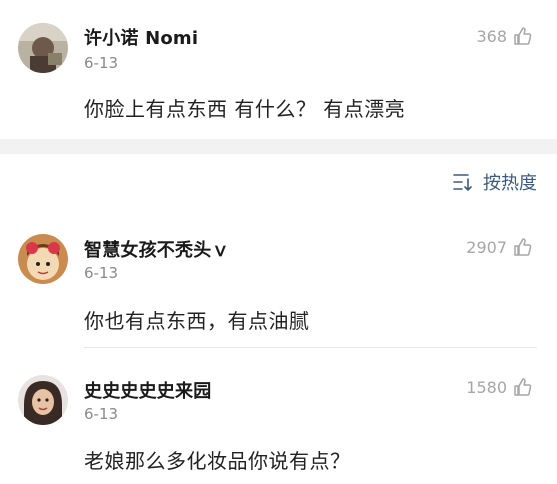 The width and height of the screenshot is (557, 484). What do you see at coordinates (141, 37) in the screenshot?
I see `username: 许小诺 Nomi` at bounding box center [141, 37].